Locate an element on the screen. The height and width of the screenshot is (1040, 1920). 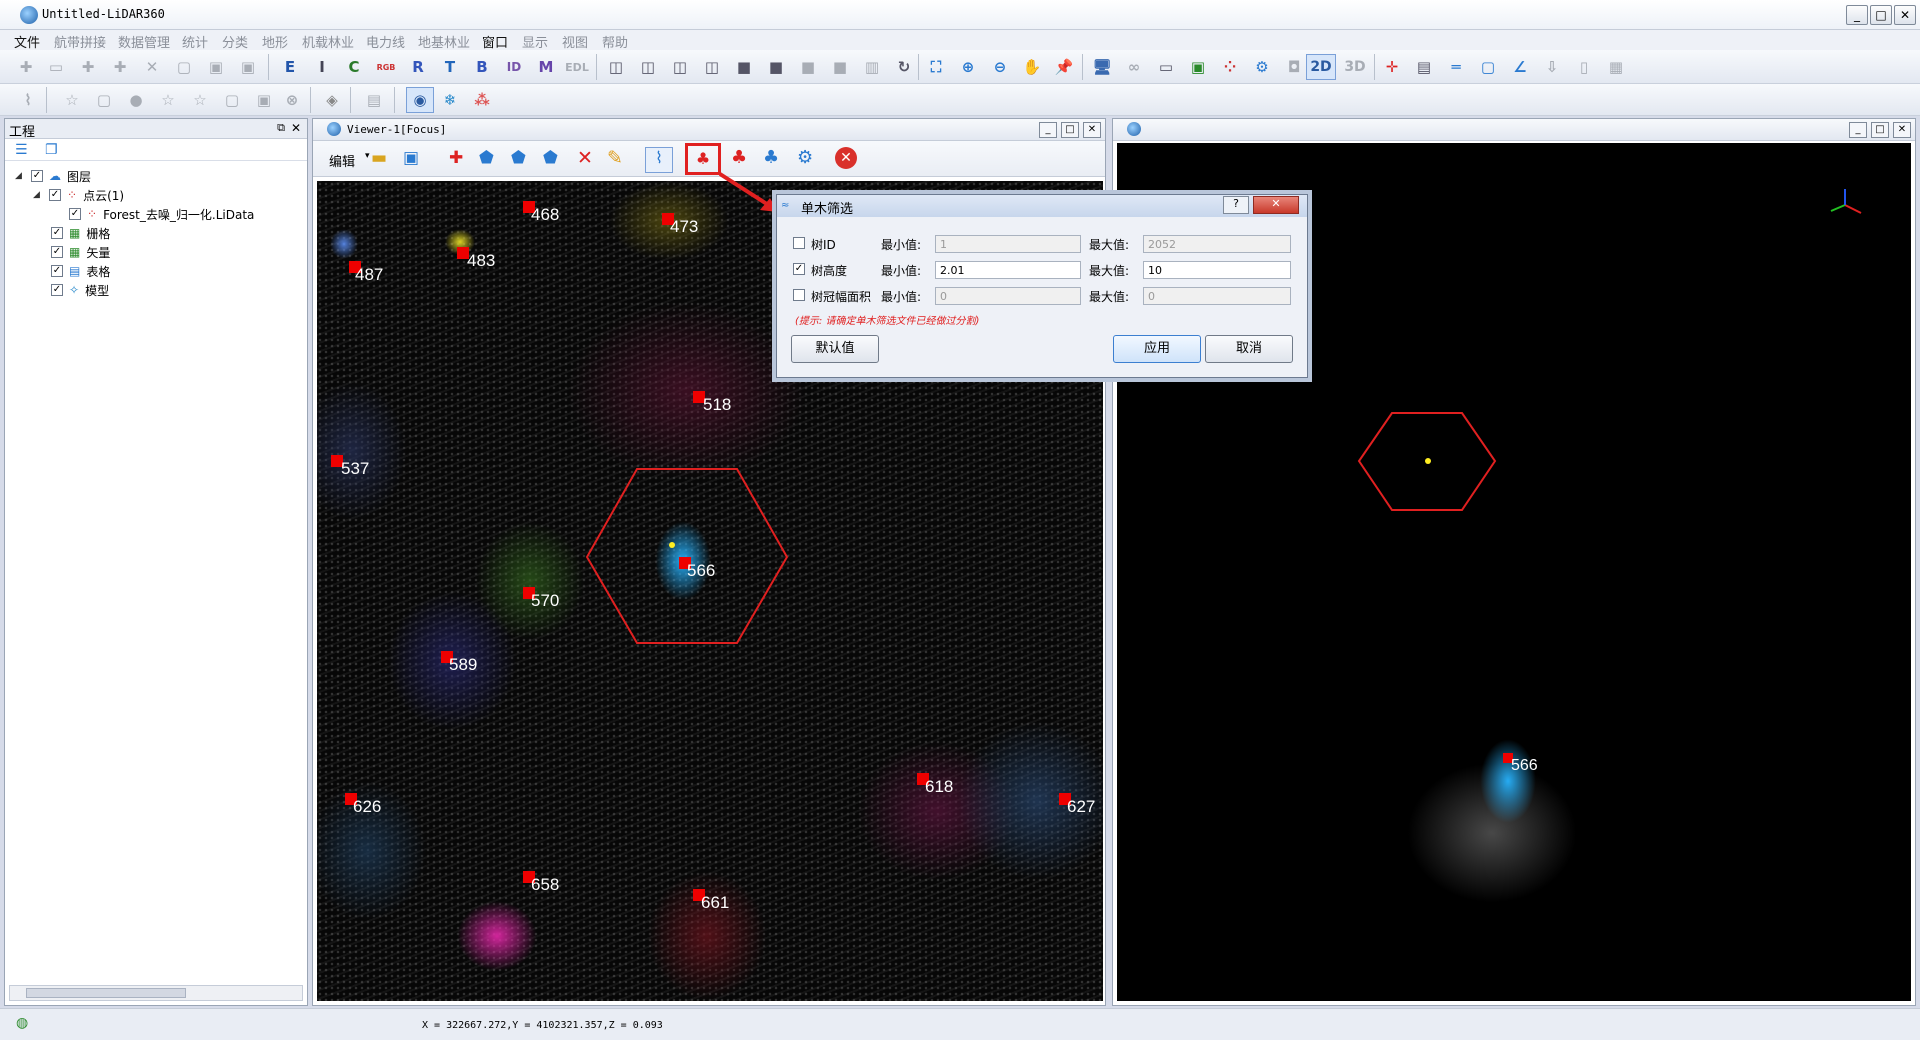
viewer-1-minimize: _ is located at coordinates (1048, 130).